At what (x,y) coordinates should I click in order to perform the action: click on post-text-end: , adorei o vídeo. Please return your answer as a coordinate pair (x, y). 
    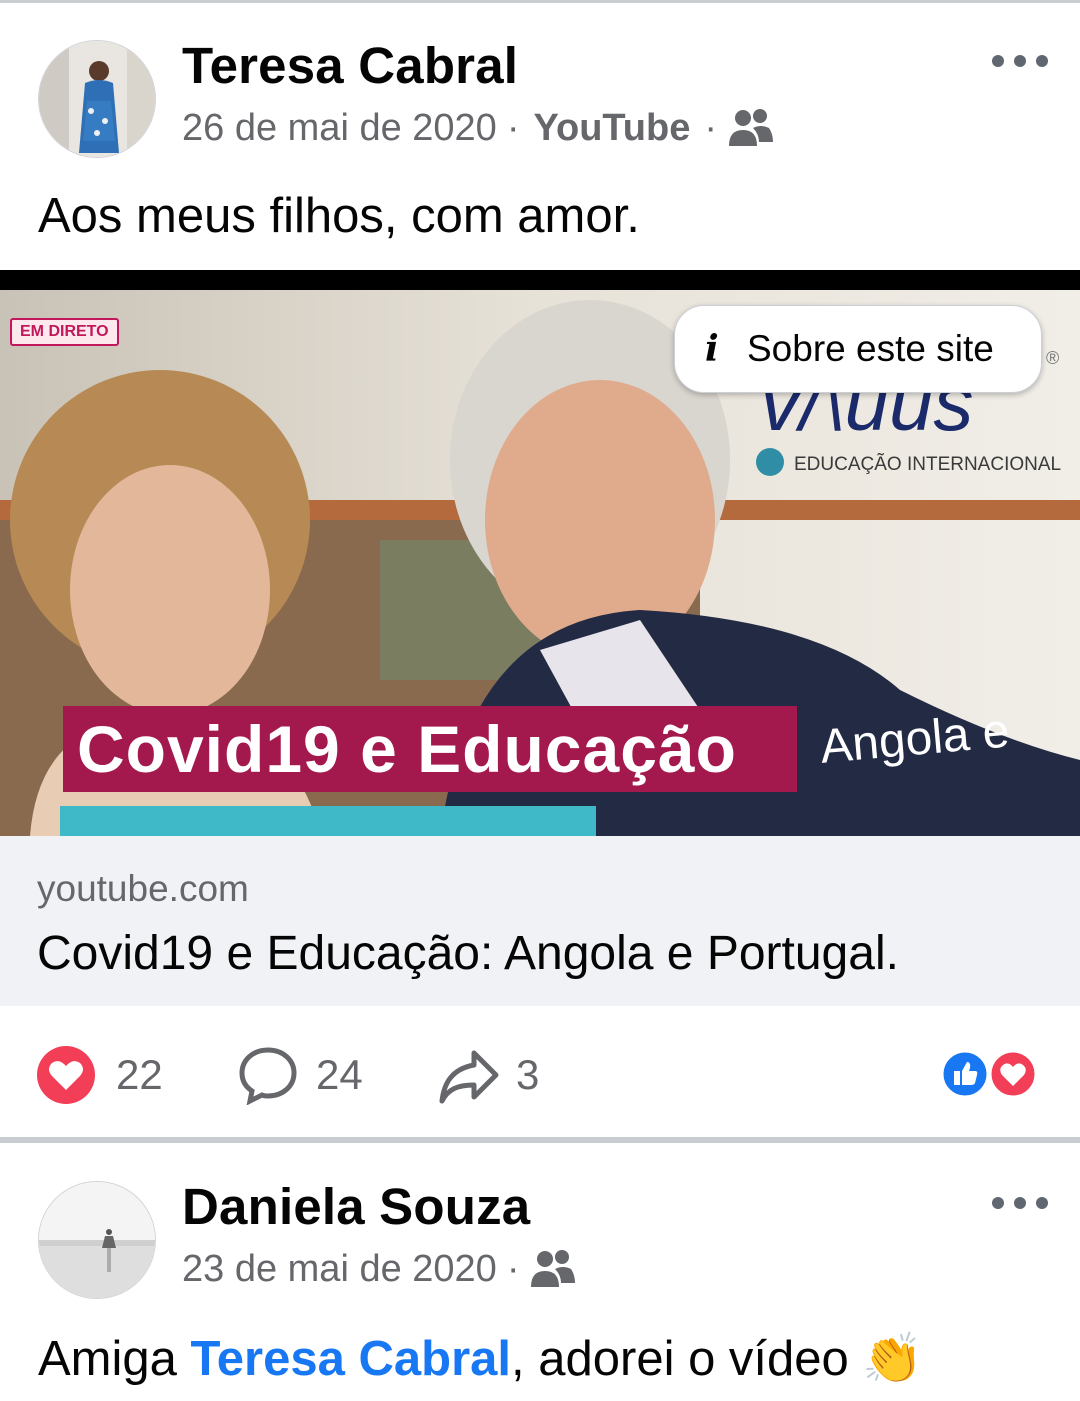
    Looking at the image, I should click on (687, 1359).